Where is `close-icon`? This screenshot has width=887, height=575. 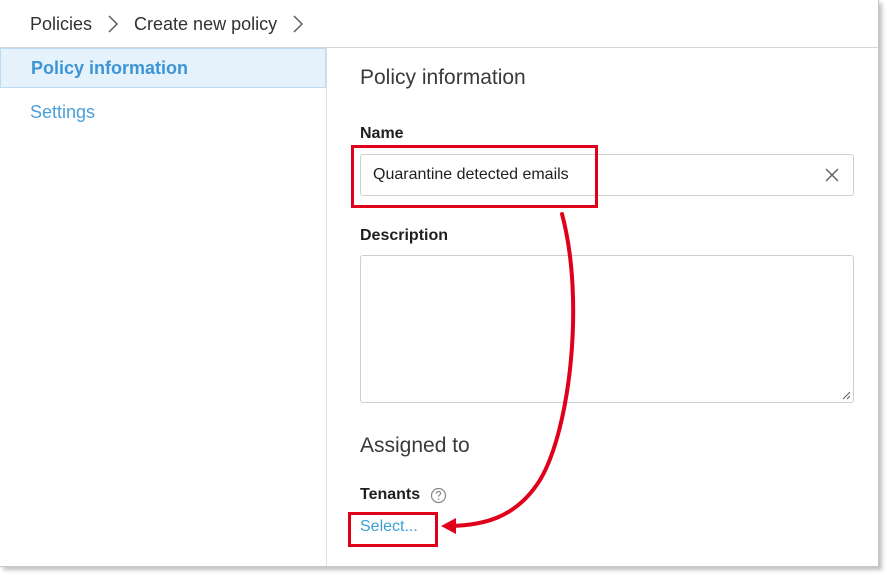
close-icon is located at coordinates (832, 175).